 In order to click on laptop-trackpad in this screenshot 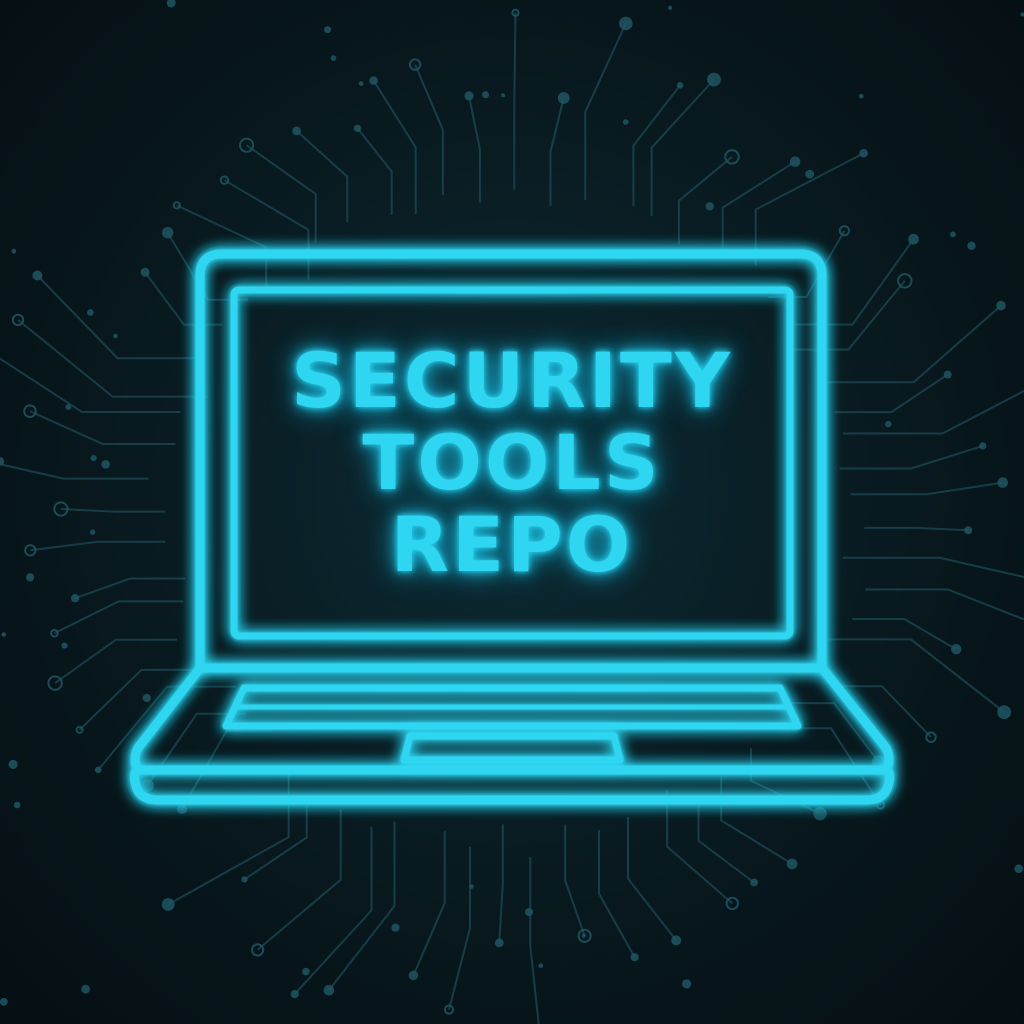, I will do `click(512, 748)`.